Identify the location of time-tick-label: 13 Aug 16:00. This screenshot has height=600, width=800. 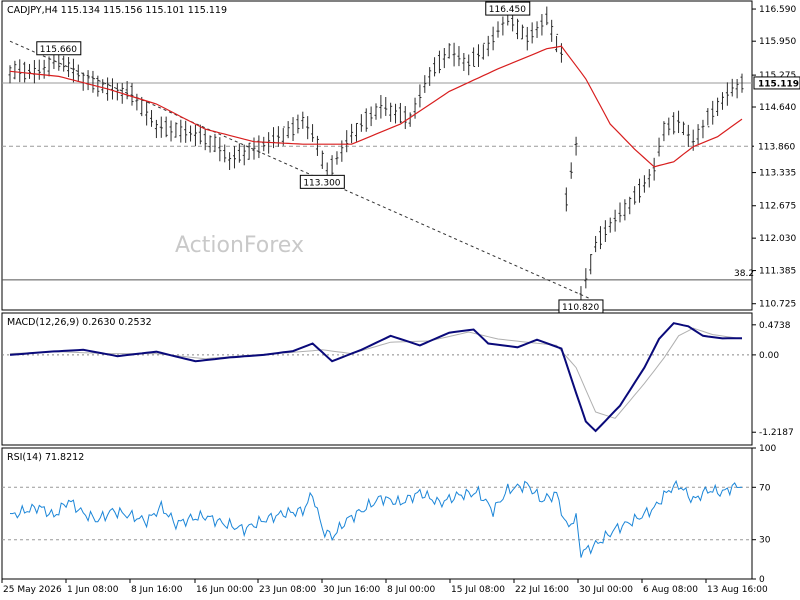
(737, 590).